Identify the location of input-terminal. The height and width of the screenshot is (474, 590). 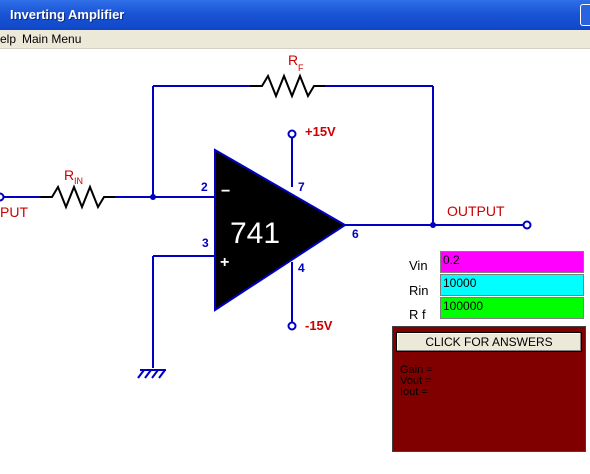
(2, 197).